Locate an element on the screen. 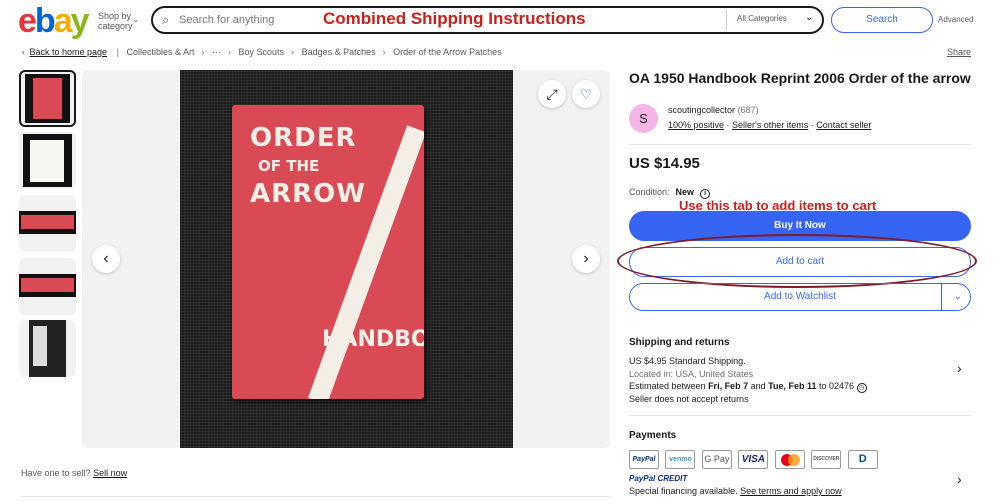  breadcrumb-item: Boy Scouts is located at coordinates (262, 52).